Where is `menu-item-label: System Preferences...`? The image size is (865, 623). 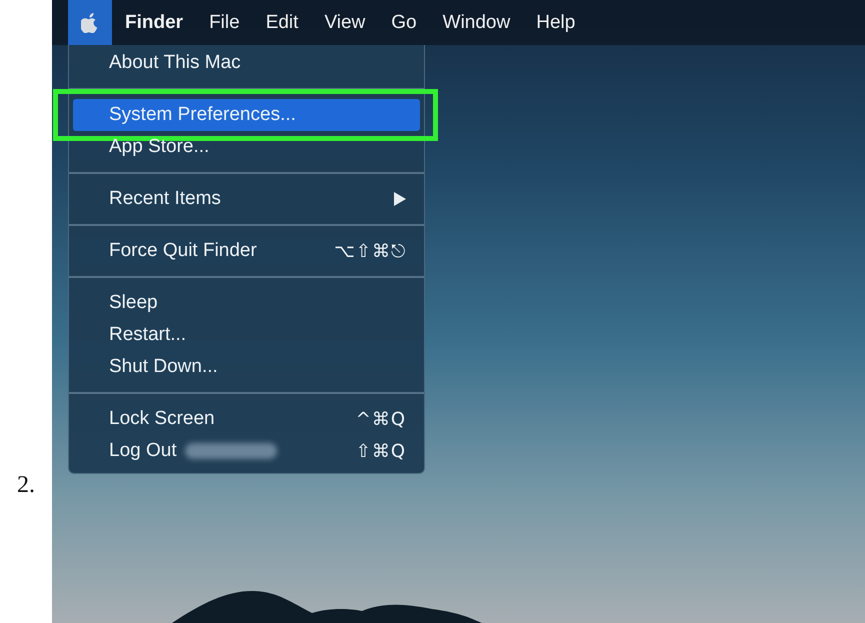 menu-item-label: System Preferences... is located at coordinates (202, 115).